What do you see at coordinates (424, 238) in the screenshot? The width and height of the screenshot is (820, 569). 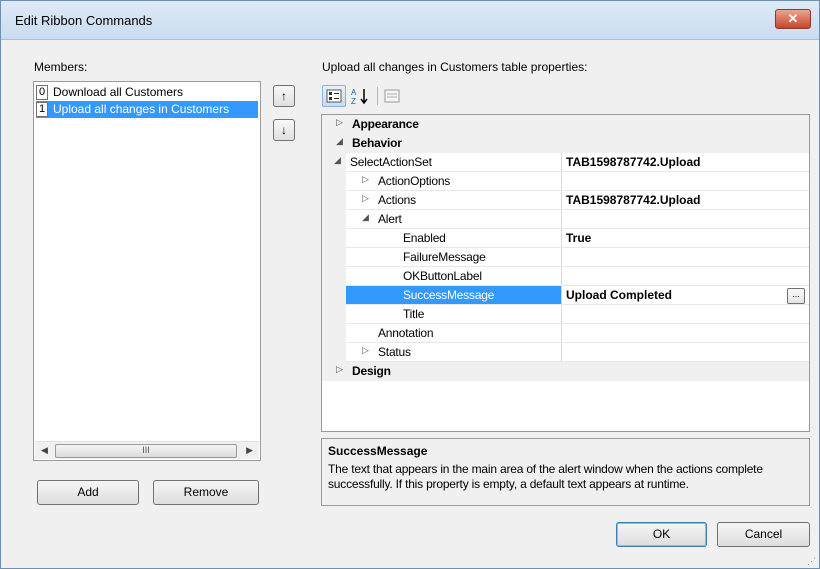 I see `property-name: Enabled` at bounding box center [424, 238].